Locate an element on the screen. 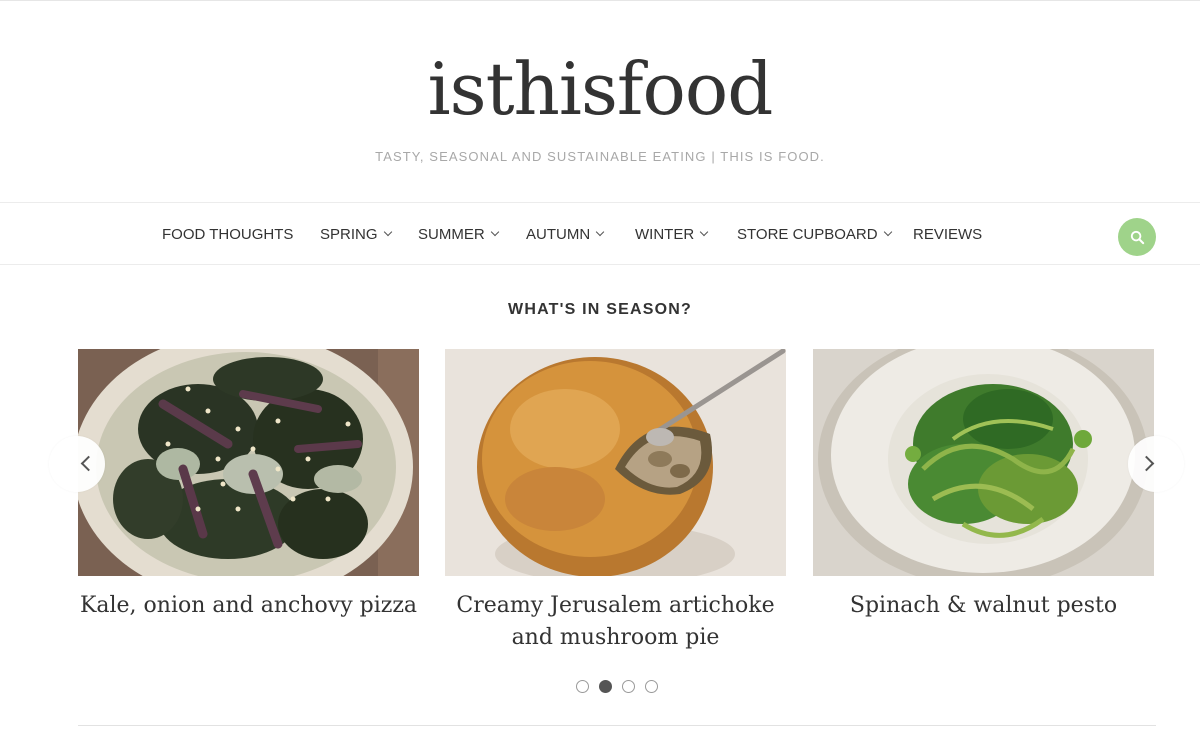 The image size is (1200, 749). nav-item-reviews: REVIEWS is located at coordinates (947, 234).